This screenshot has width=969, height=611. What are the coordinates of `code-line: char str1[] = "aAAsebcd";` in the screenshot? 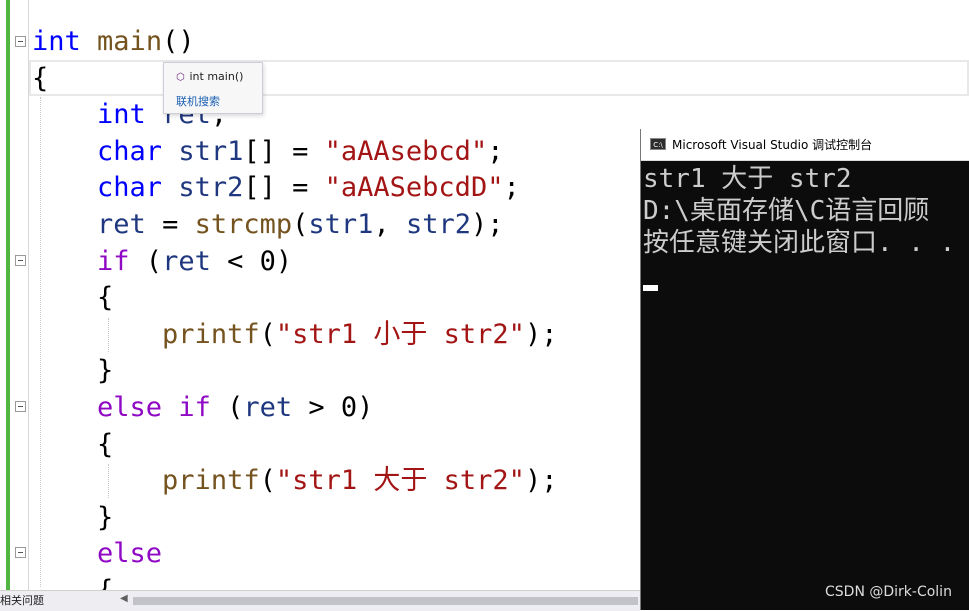 It's located at (267, 152).